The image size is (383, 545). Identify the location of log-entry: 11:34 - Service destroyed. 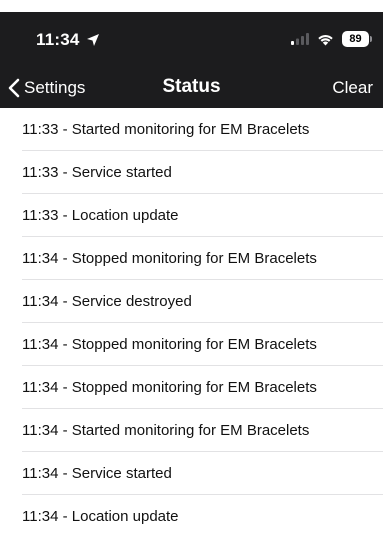
(191, 301).